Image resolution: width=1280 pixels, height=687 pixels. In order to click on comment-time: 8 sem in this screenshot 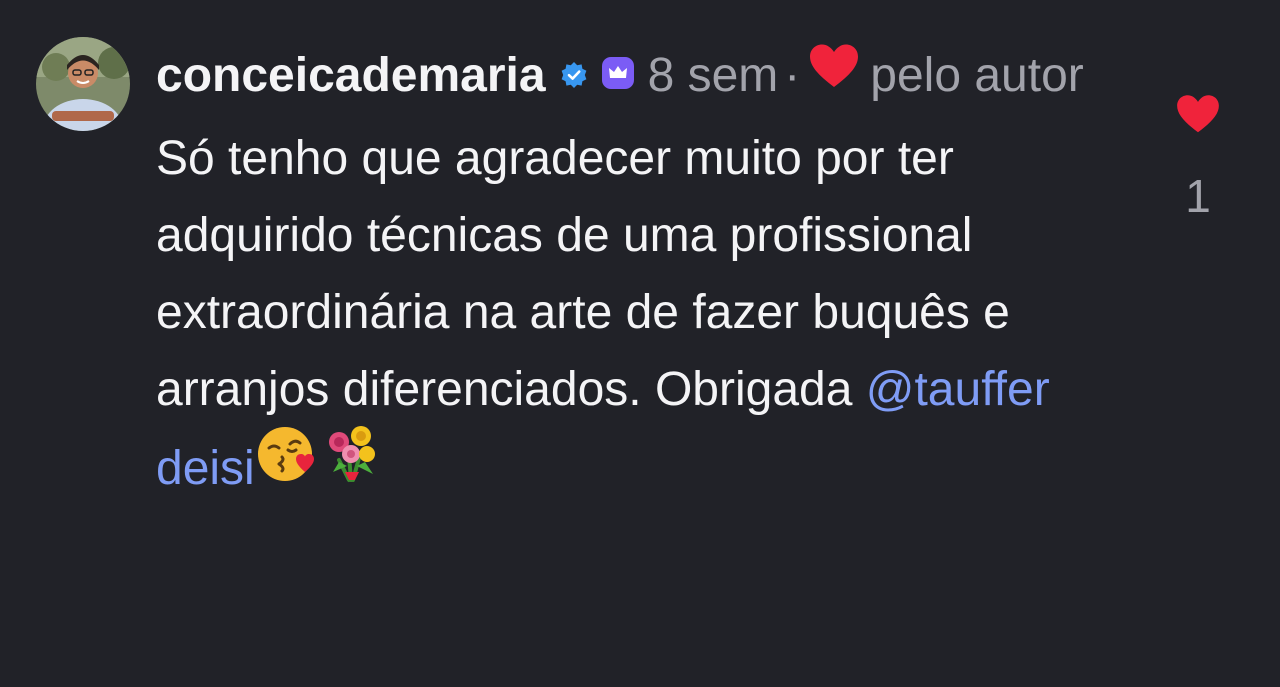, I will do `click(713, 75)`.